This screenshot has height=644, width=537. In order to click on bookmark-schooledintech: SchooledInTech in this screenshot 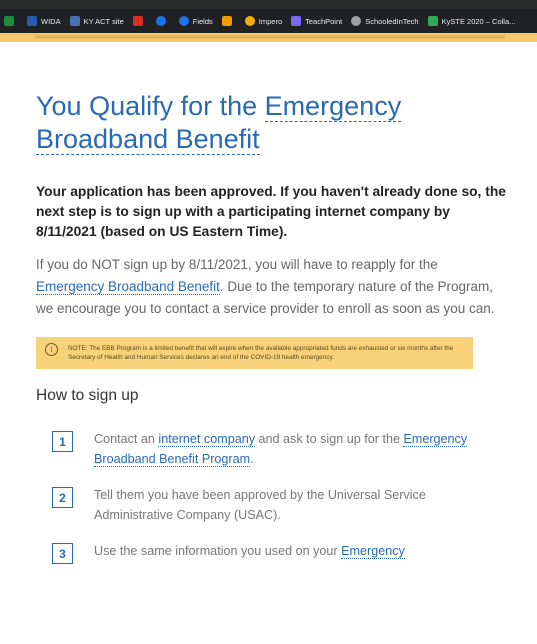, I will do `click(385, 21)`.